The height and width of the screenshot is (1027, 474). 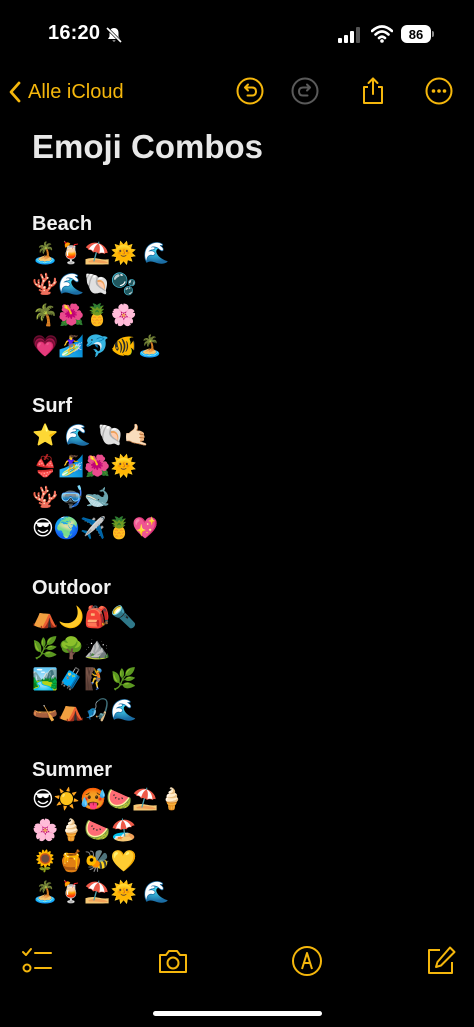 I want to click on emoji-line: 🌿🌳⛰️, so click(x=71, y=648).